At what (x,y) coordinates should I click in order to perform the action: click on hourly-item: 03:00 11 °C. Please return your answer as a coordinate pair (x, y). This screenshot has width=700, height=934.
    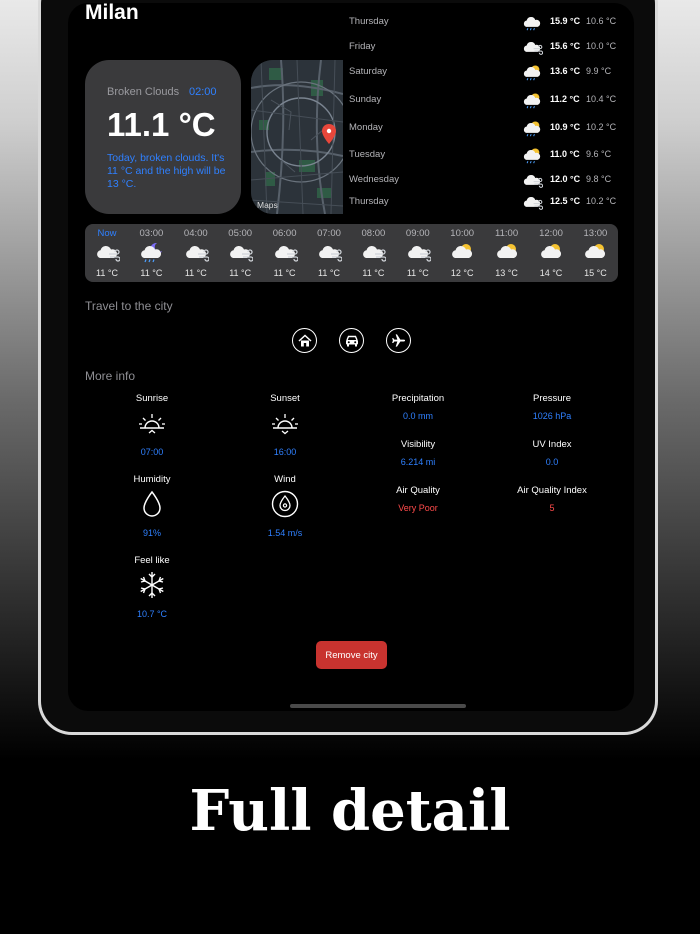
    Looking at the image, I should click on (151, 253).